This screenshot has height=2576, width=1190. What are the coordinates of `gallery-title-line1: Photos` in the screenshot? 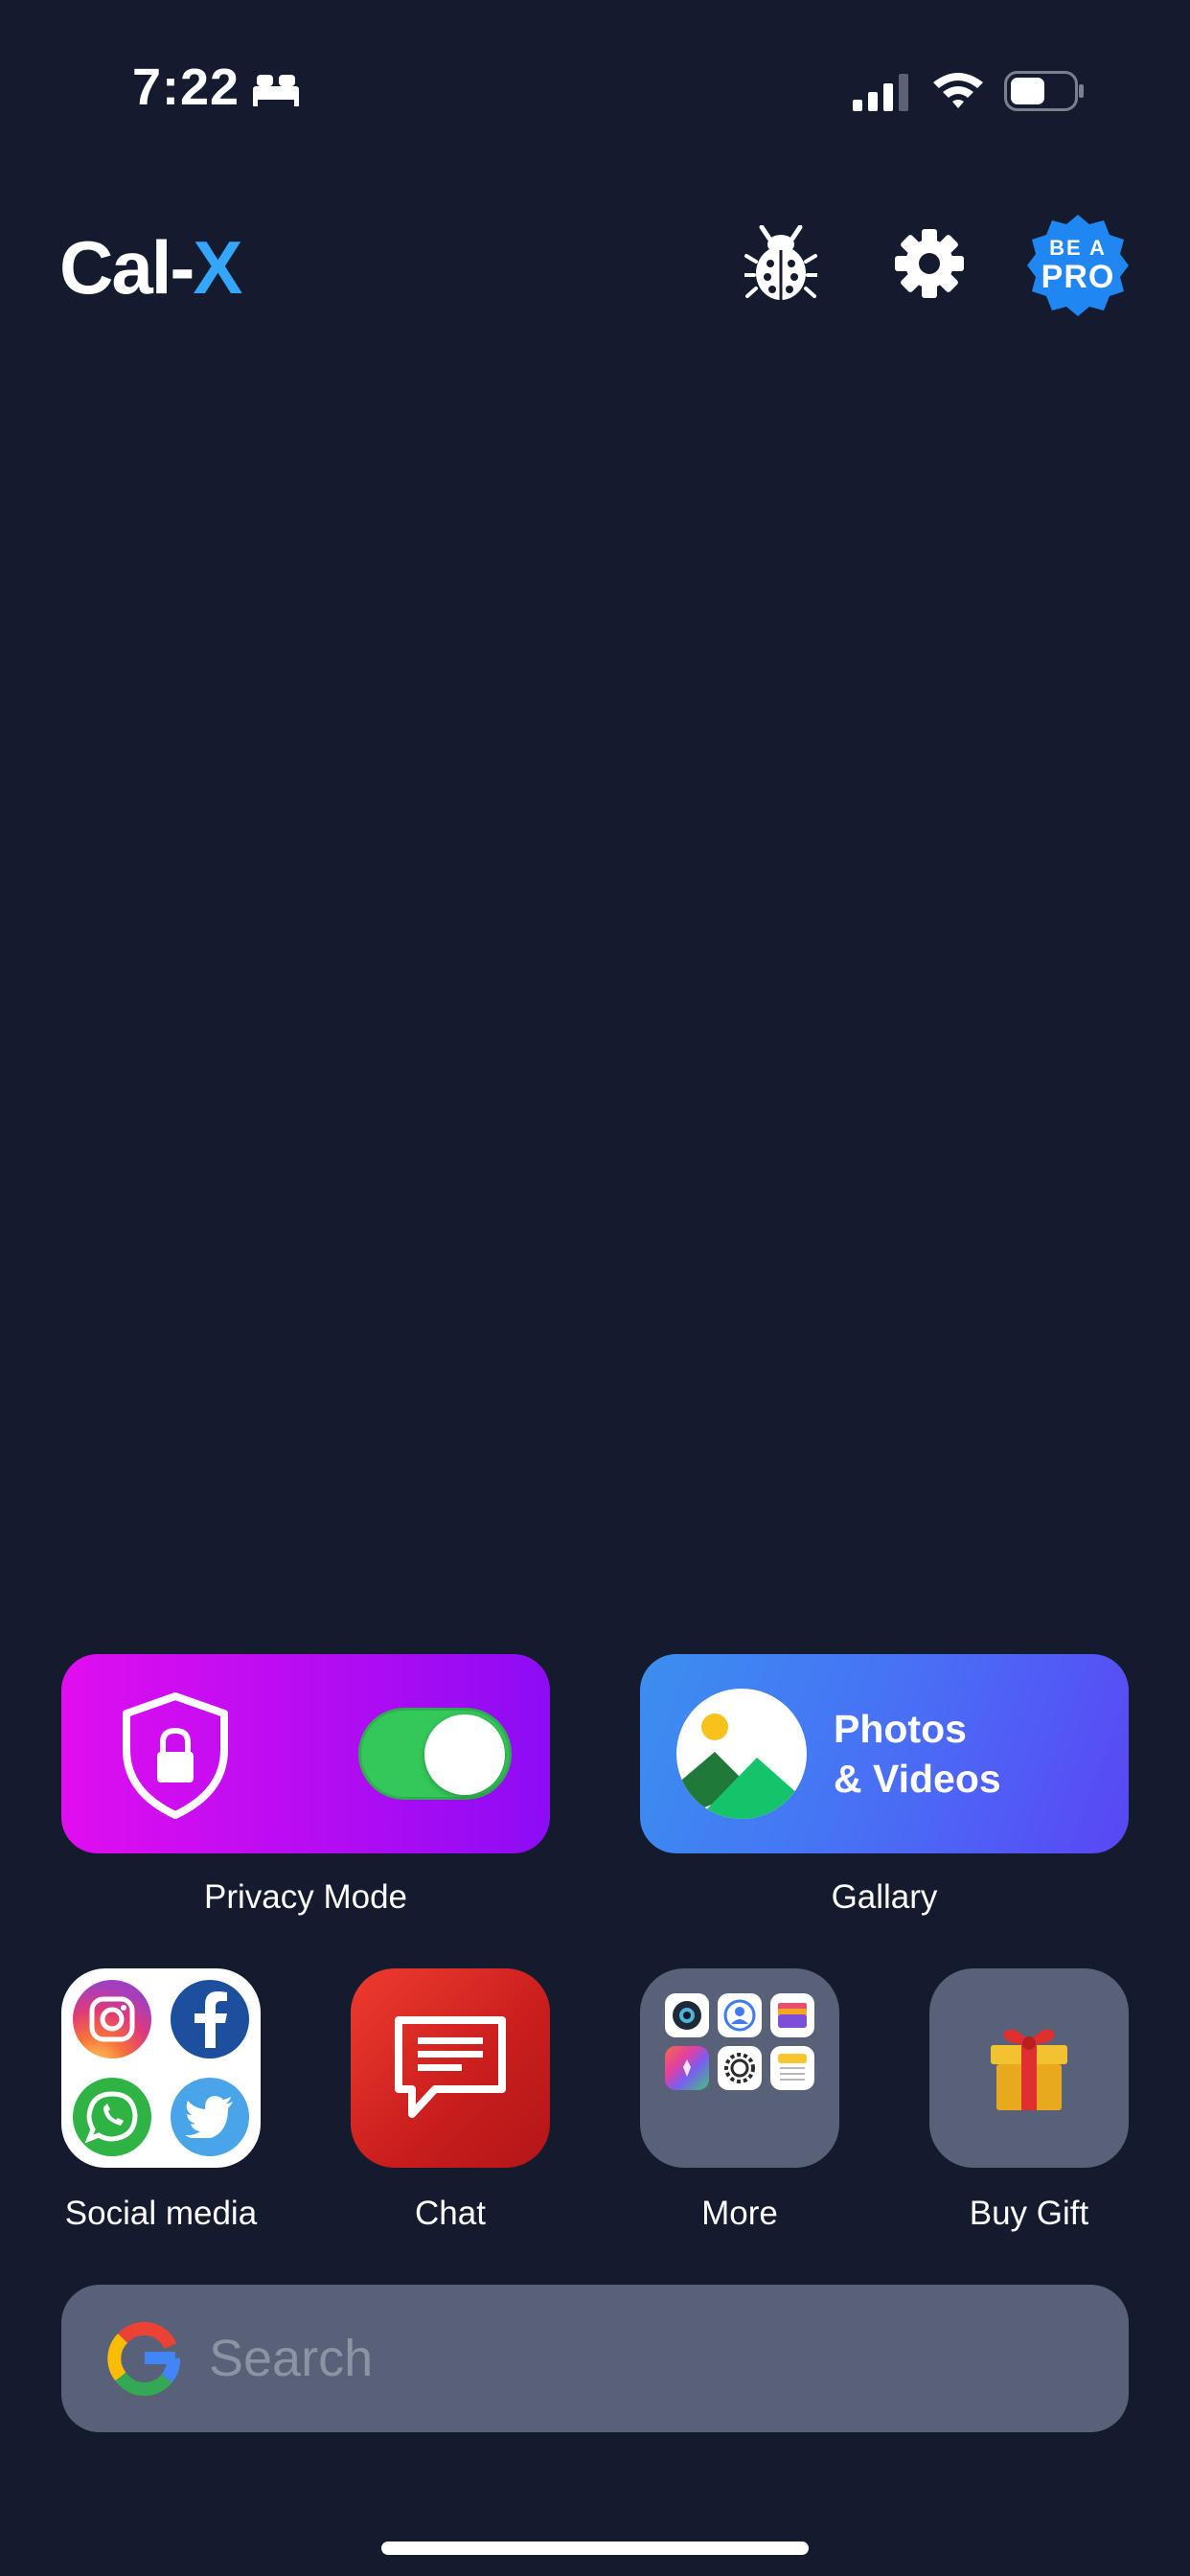 It's located at (901, 1729).